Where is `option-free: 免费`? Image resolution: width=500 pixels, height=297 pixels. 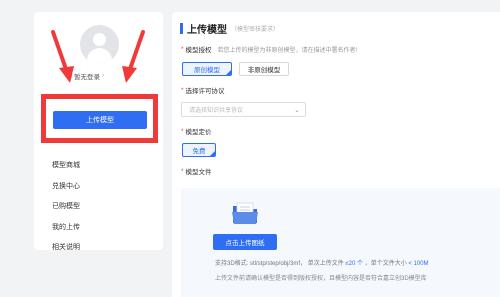
option-free: 免费 is located at coordinates (199, 150).